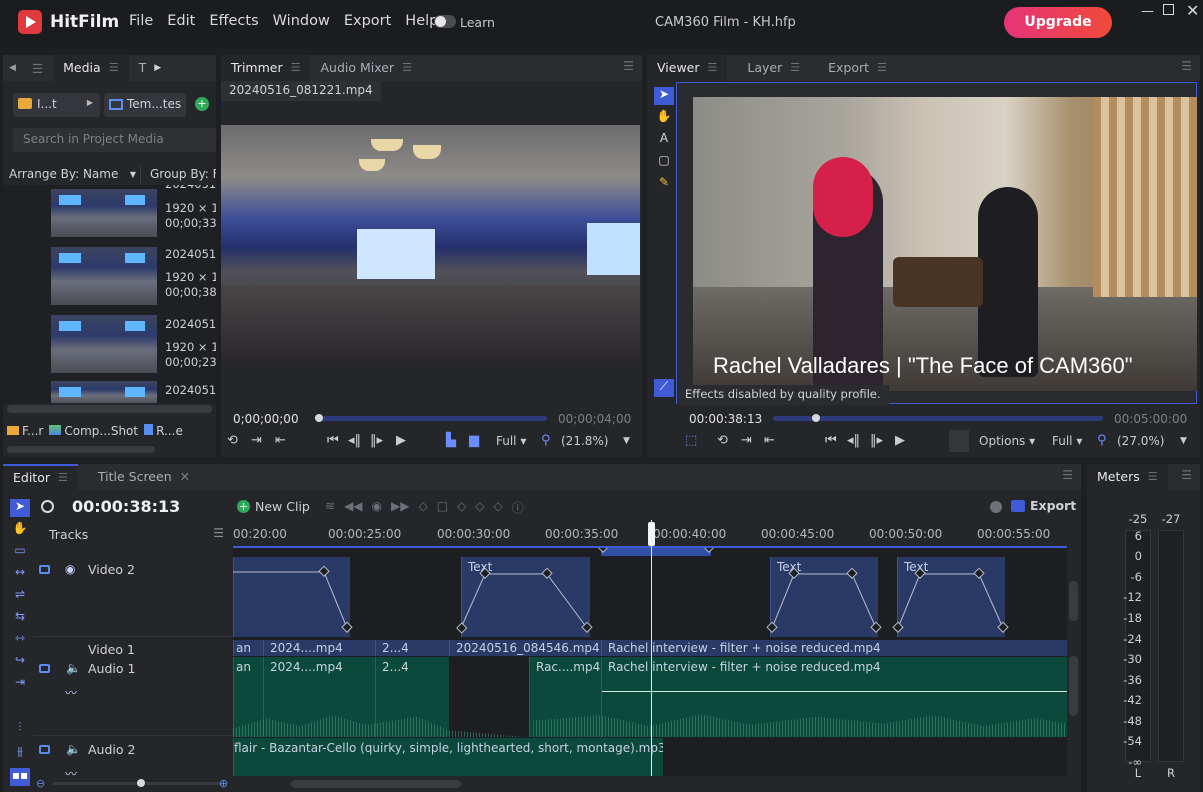 This screenshot has width=1203, height=792. What do you see at coordinates (109, 215) in the screenshot?
I see `list-item: 2024051 1920 × 10 00;00;33;` at bounding box center [109, 215].